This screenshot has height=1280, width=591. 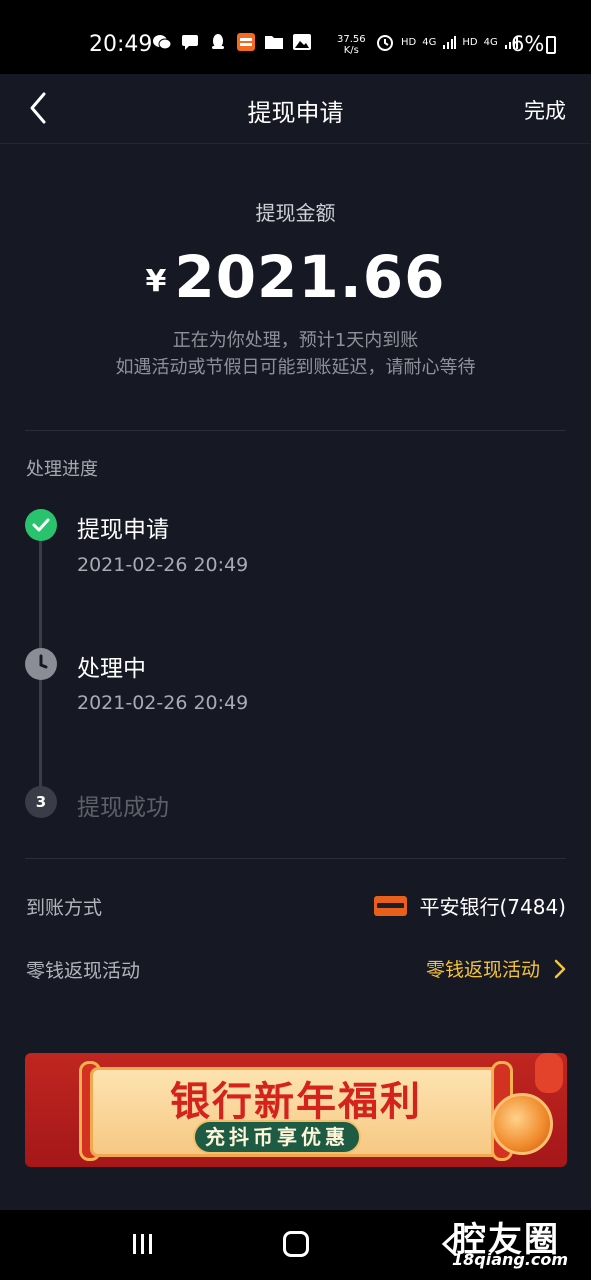 What do you see at coordinates (162, 42) in the screenshot?
I see `wechat-icon` at bounding box center [162, 42].